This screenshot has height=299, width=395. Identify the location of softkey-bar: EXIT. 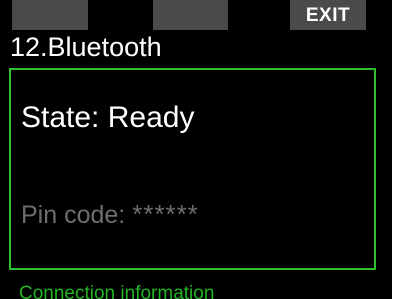
(196, 15).